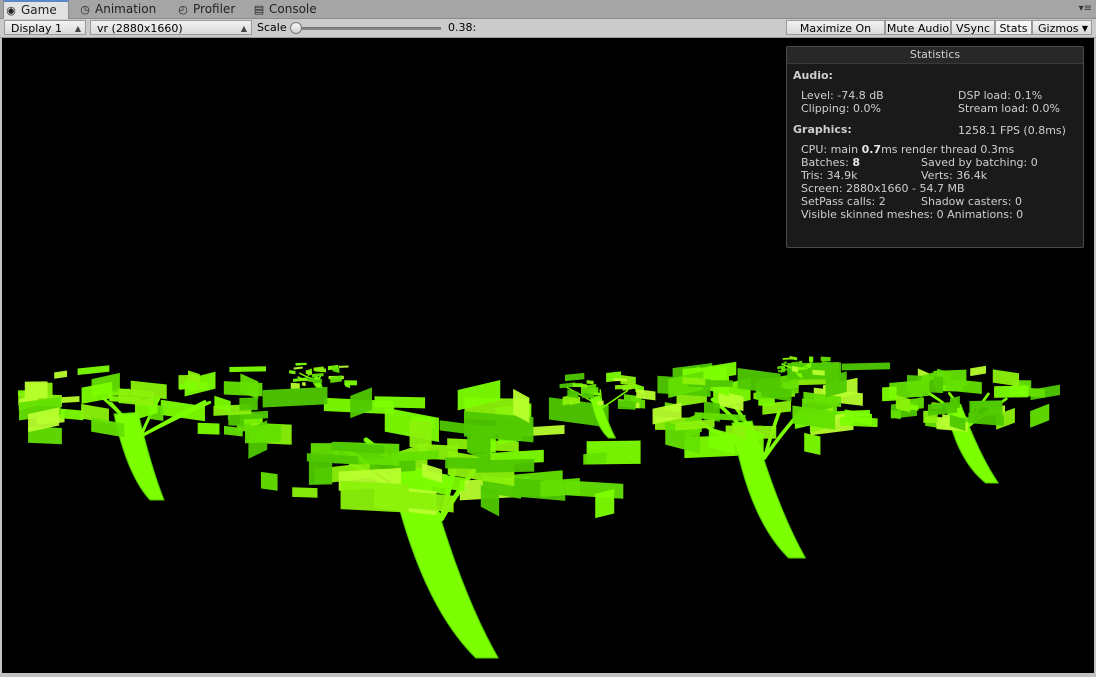 This screenshot has height=677, width=1096. I want to click on tab-animation: ◷ Animation, so click(123, 9).